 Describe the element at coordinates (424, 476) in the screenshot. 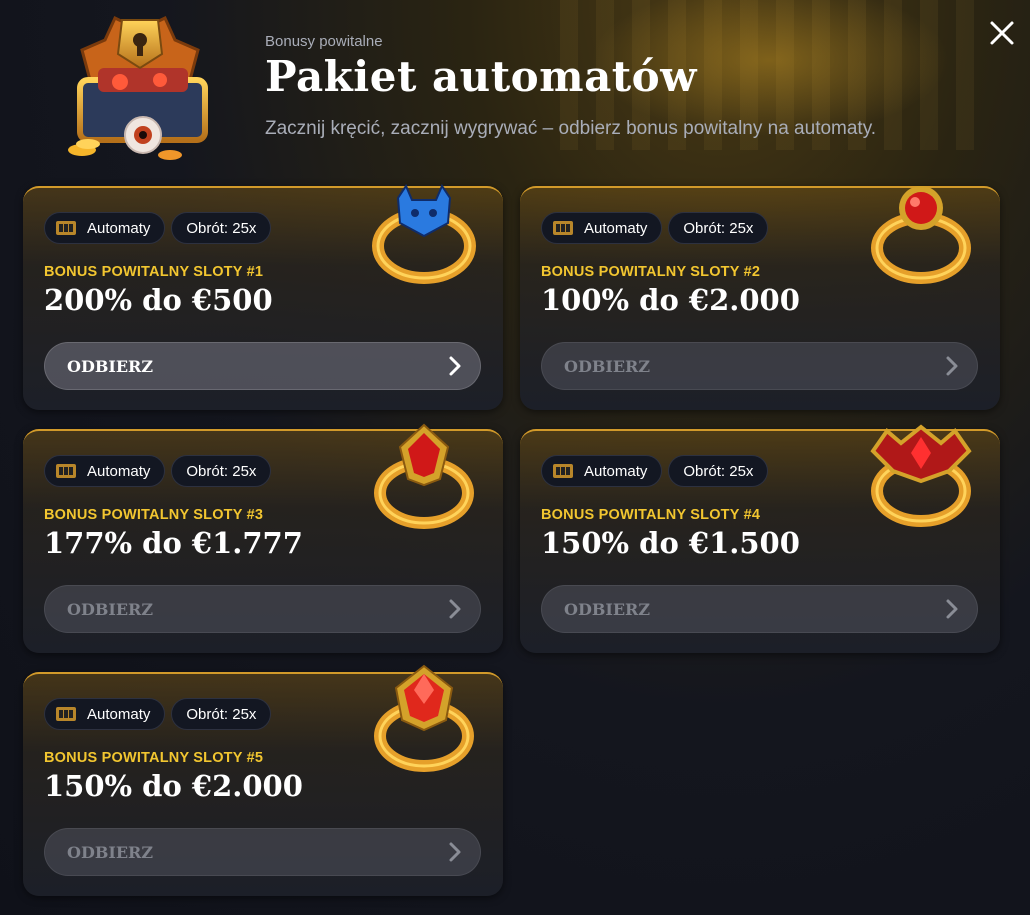

I see `crystal-ring-icon` at that location.